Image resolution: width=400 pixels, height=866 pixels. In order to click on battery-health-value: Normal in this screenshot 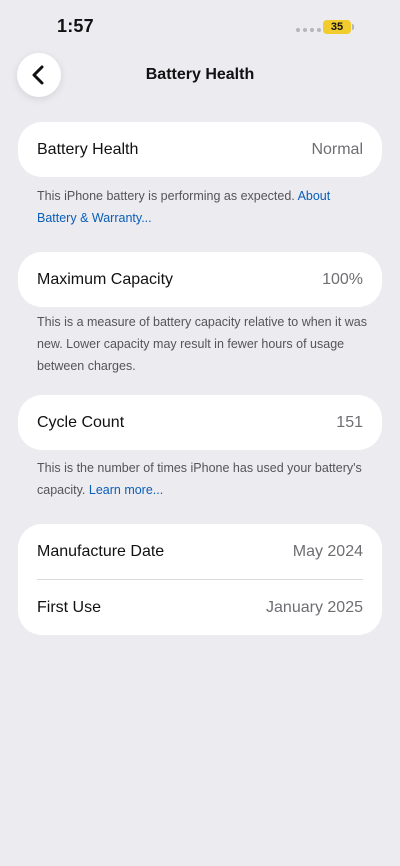, I will do `click(337, 149)`.